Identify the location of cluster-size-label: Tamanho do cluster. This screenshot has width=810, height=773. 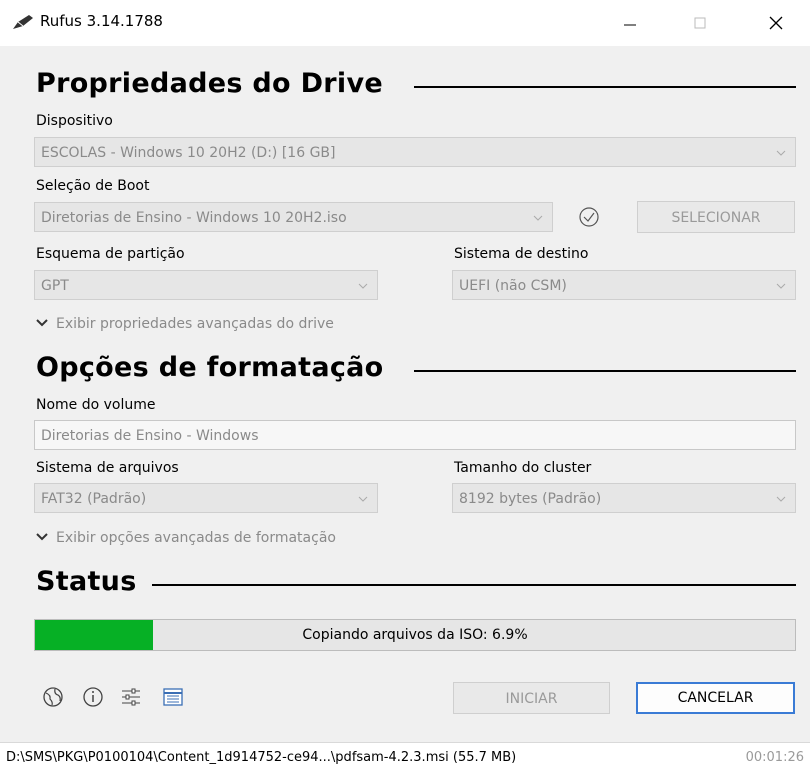
(523, 468).